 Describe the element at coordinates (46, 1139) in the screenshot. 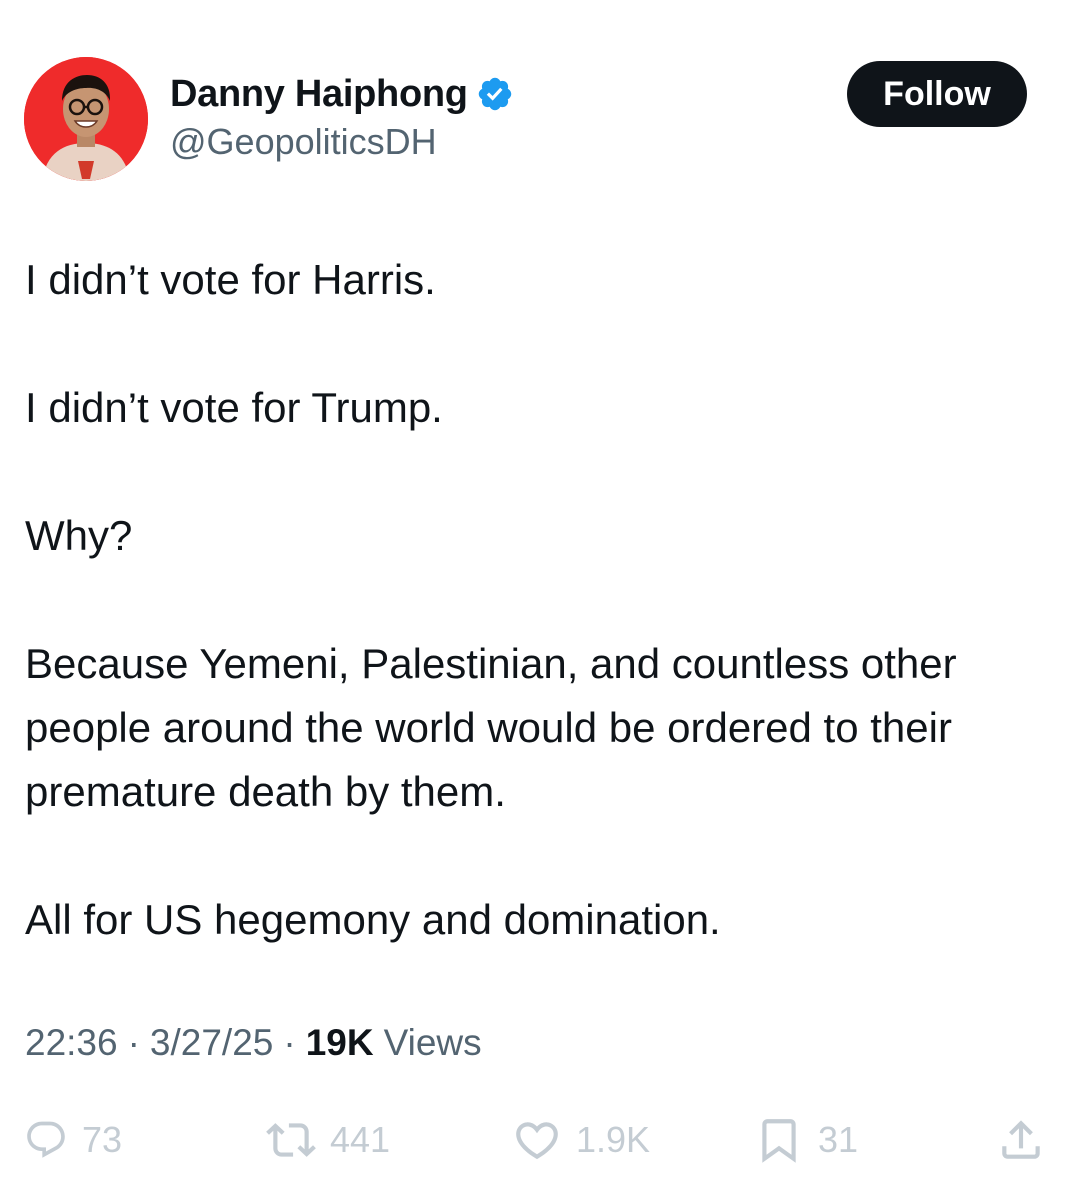

I see `reply-icon` at that location.